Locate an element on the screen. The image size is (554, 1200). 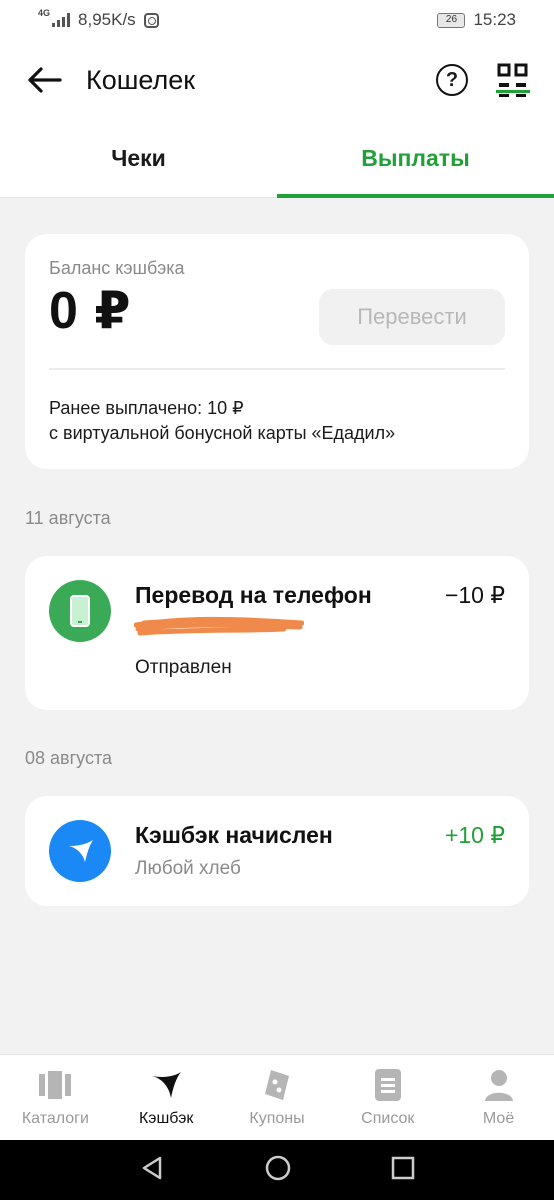
nav-label: Купоны is located at coordinates (277, 1118).